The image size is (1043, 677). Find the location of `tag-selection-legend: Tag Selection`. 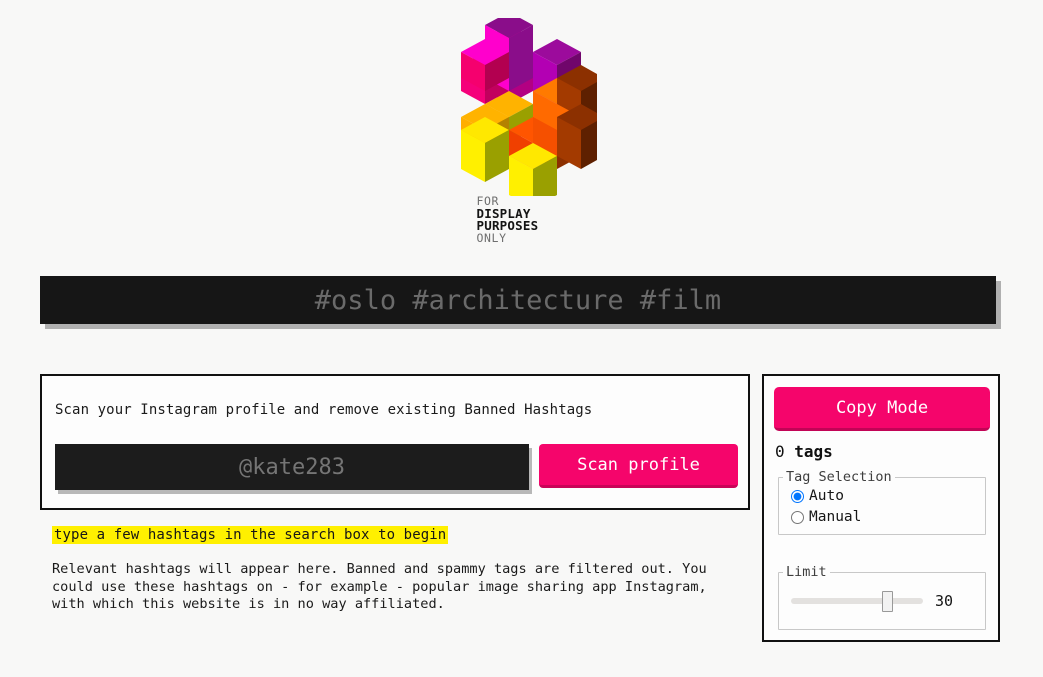

tag-selection-legend: Tag Selection is located at coordinates (839, 477).